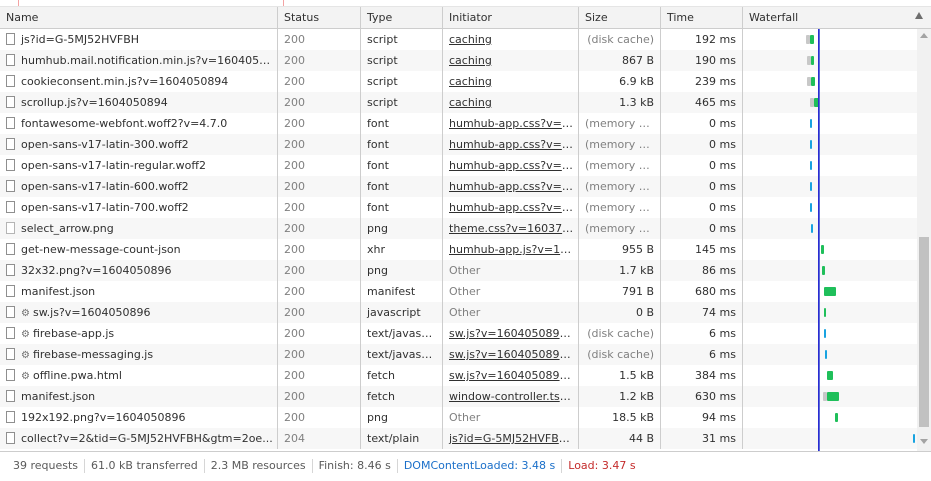 This screenshot has width=931, height=481. What do you see at coordinates (830, 312) in the screenshot?
I see `waterfall-cell` at bounding box center [830, 312].